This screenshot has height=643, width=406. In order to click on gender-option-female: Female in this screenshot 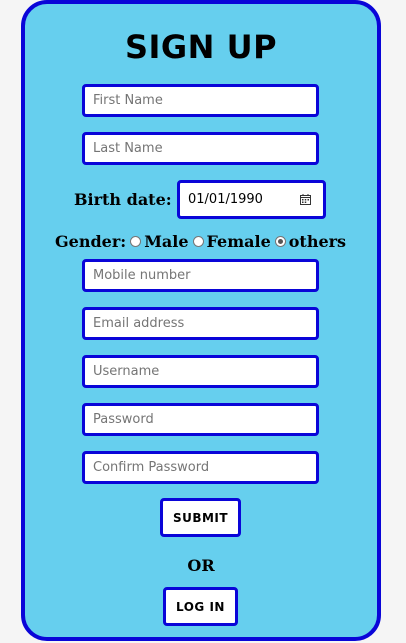, I will do `click(239, 241)`.